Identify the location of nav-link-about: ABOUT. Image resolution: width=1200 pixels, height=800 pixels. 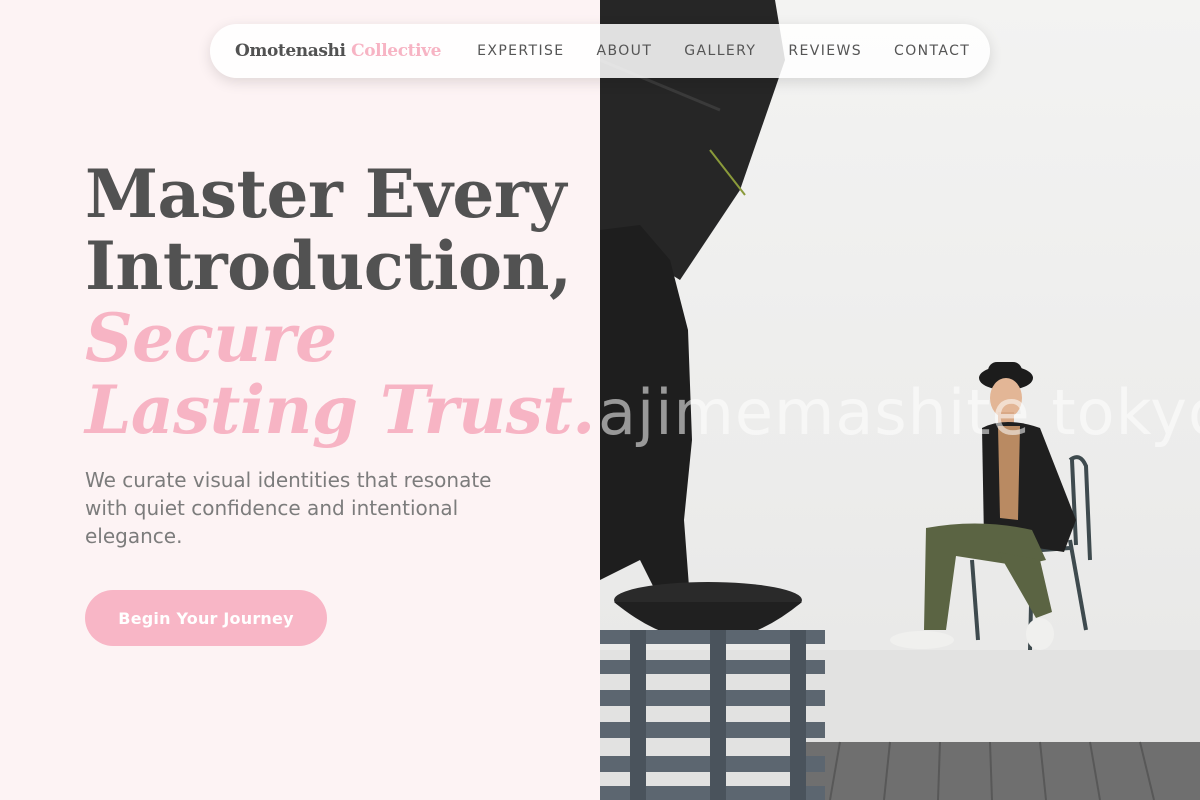
(625, 51).